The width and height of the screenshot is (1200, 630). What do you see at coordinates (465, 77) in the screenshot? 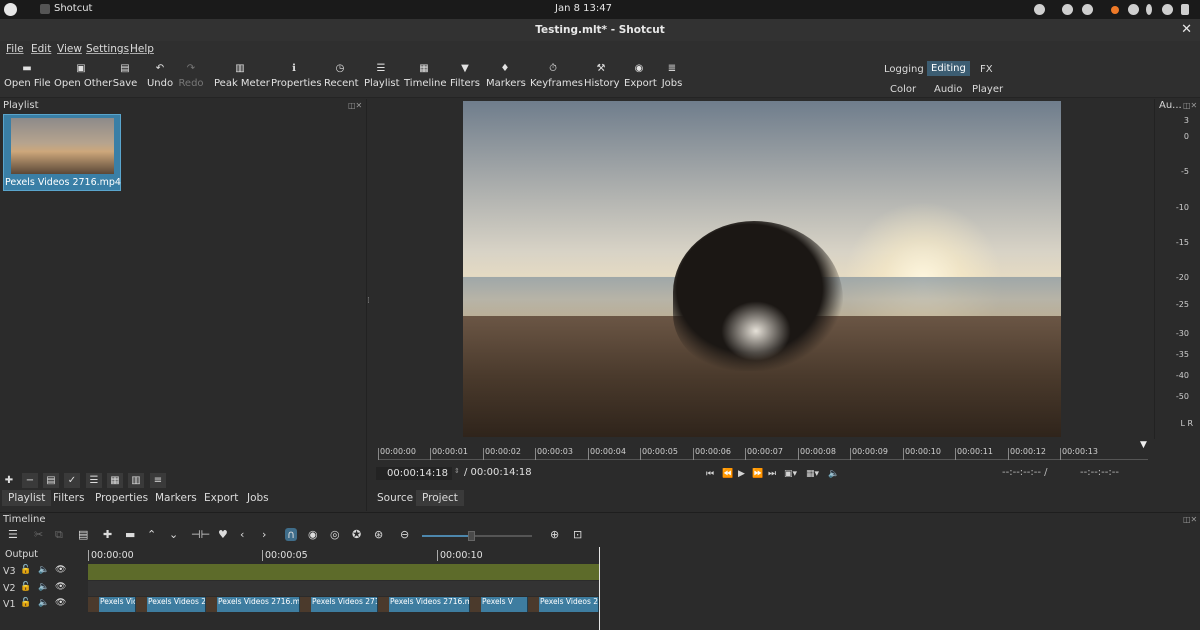
I see `filters-button: ▼ Filters` at bounding box center [465, 77].